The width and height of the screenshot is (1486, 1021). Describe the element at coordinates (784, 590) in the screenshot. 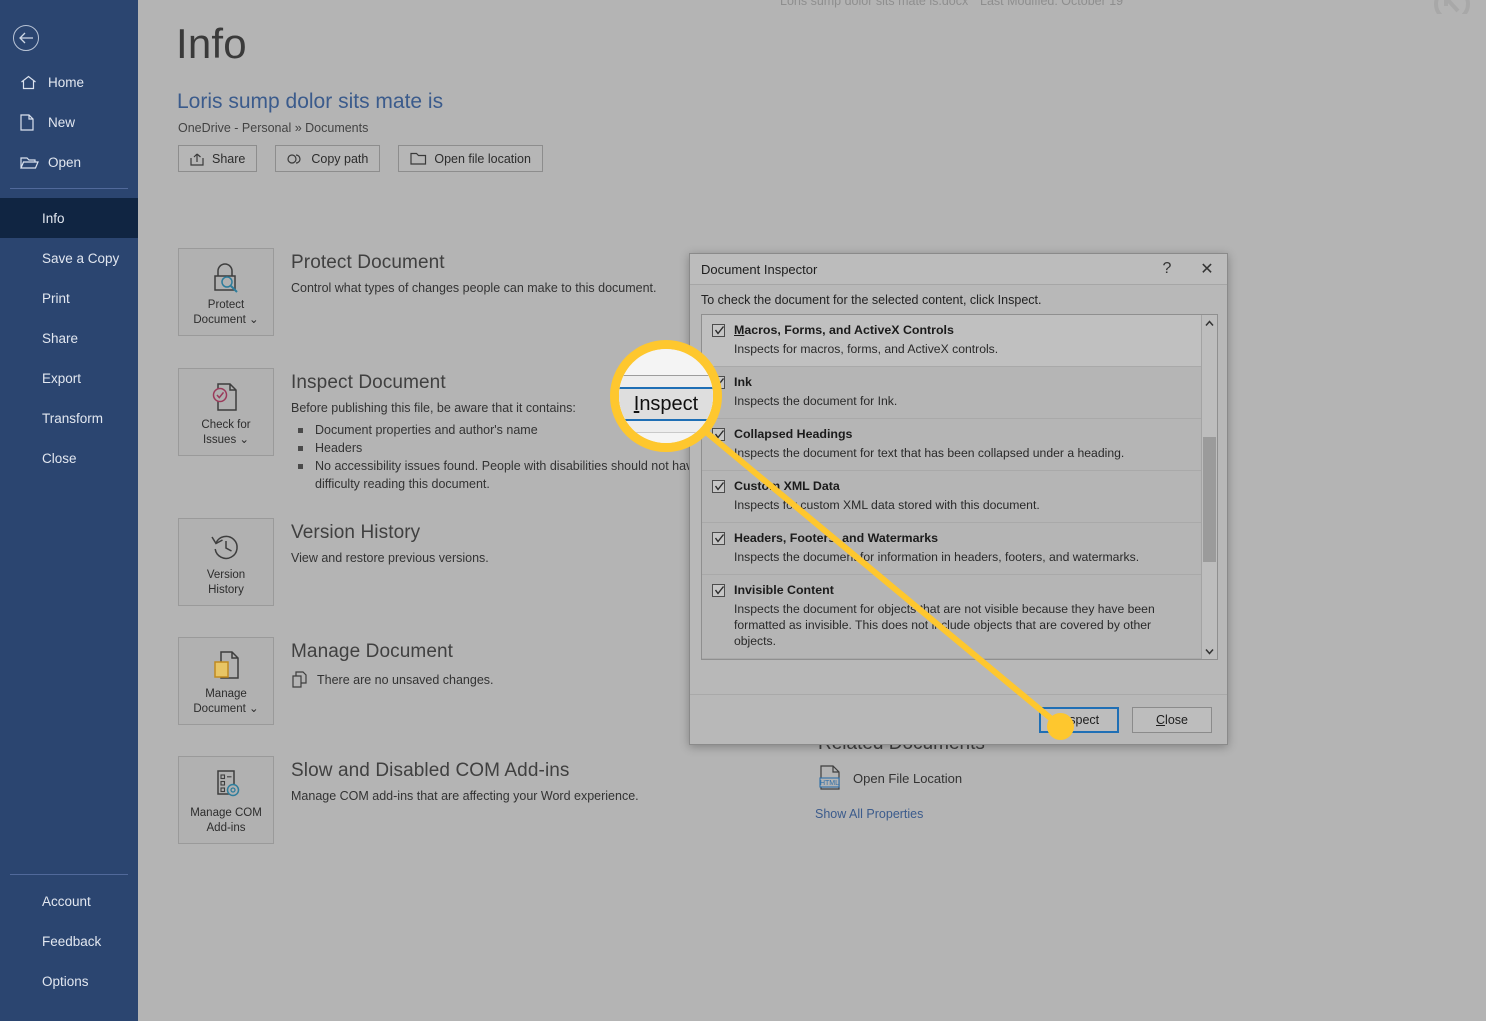

I see `list-item-title: Invisible Content` at that location.